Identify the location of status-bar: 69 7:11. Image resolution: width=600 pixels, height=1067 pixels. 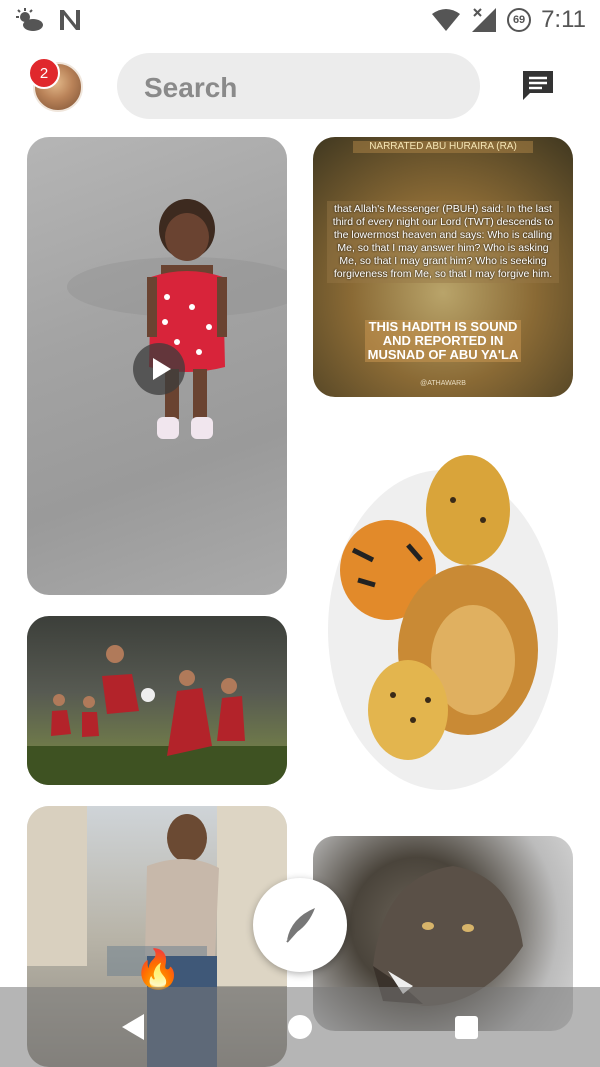
(300, 21).